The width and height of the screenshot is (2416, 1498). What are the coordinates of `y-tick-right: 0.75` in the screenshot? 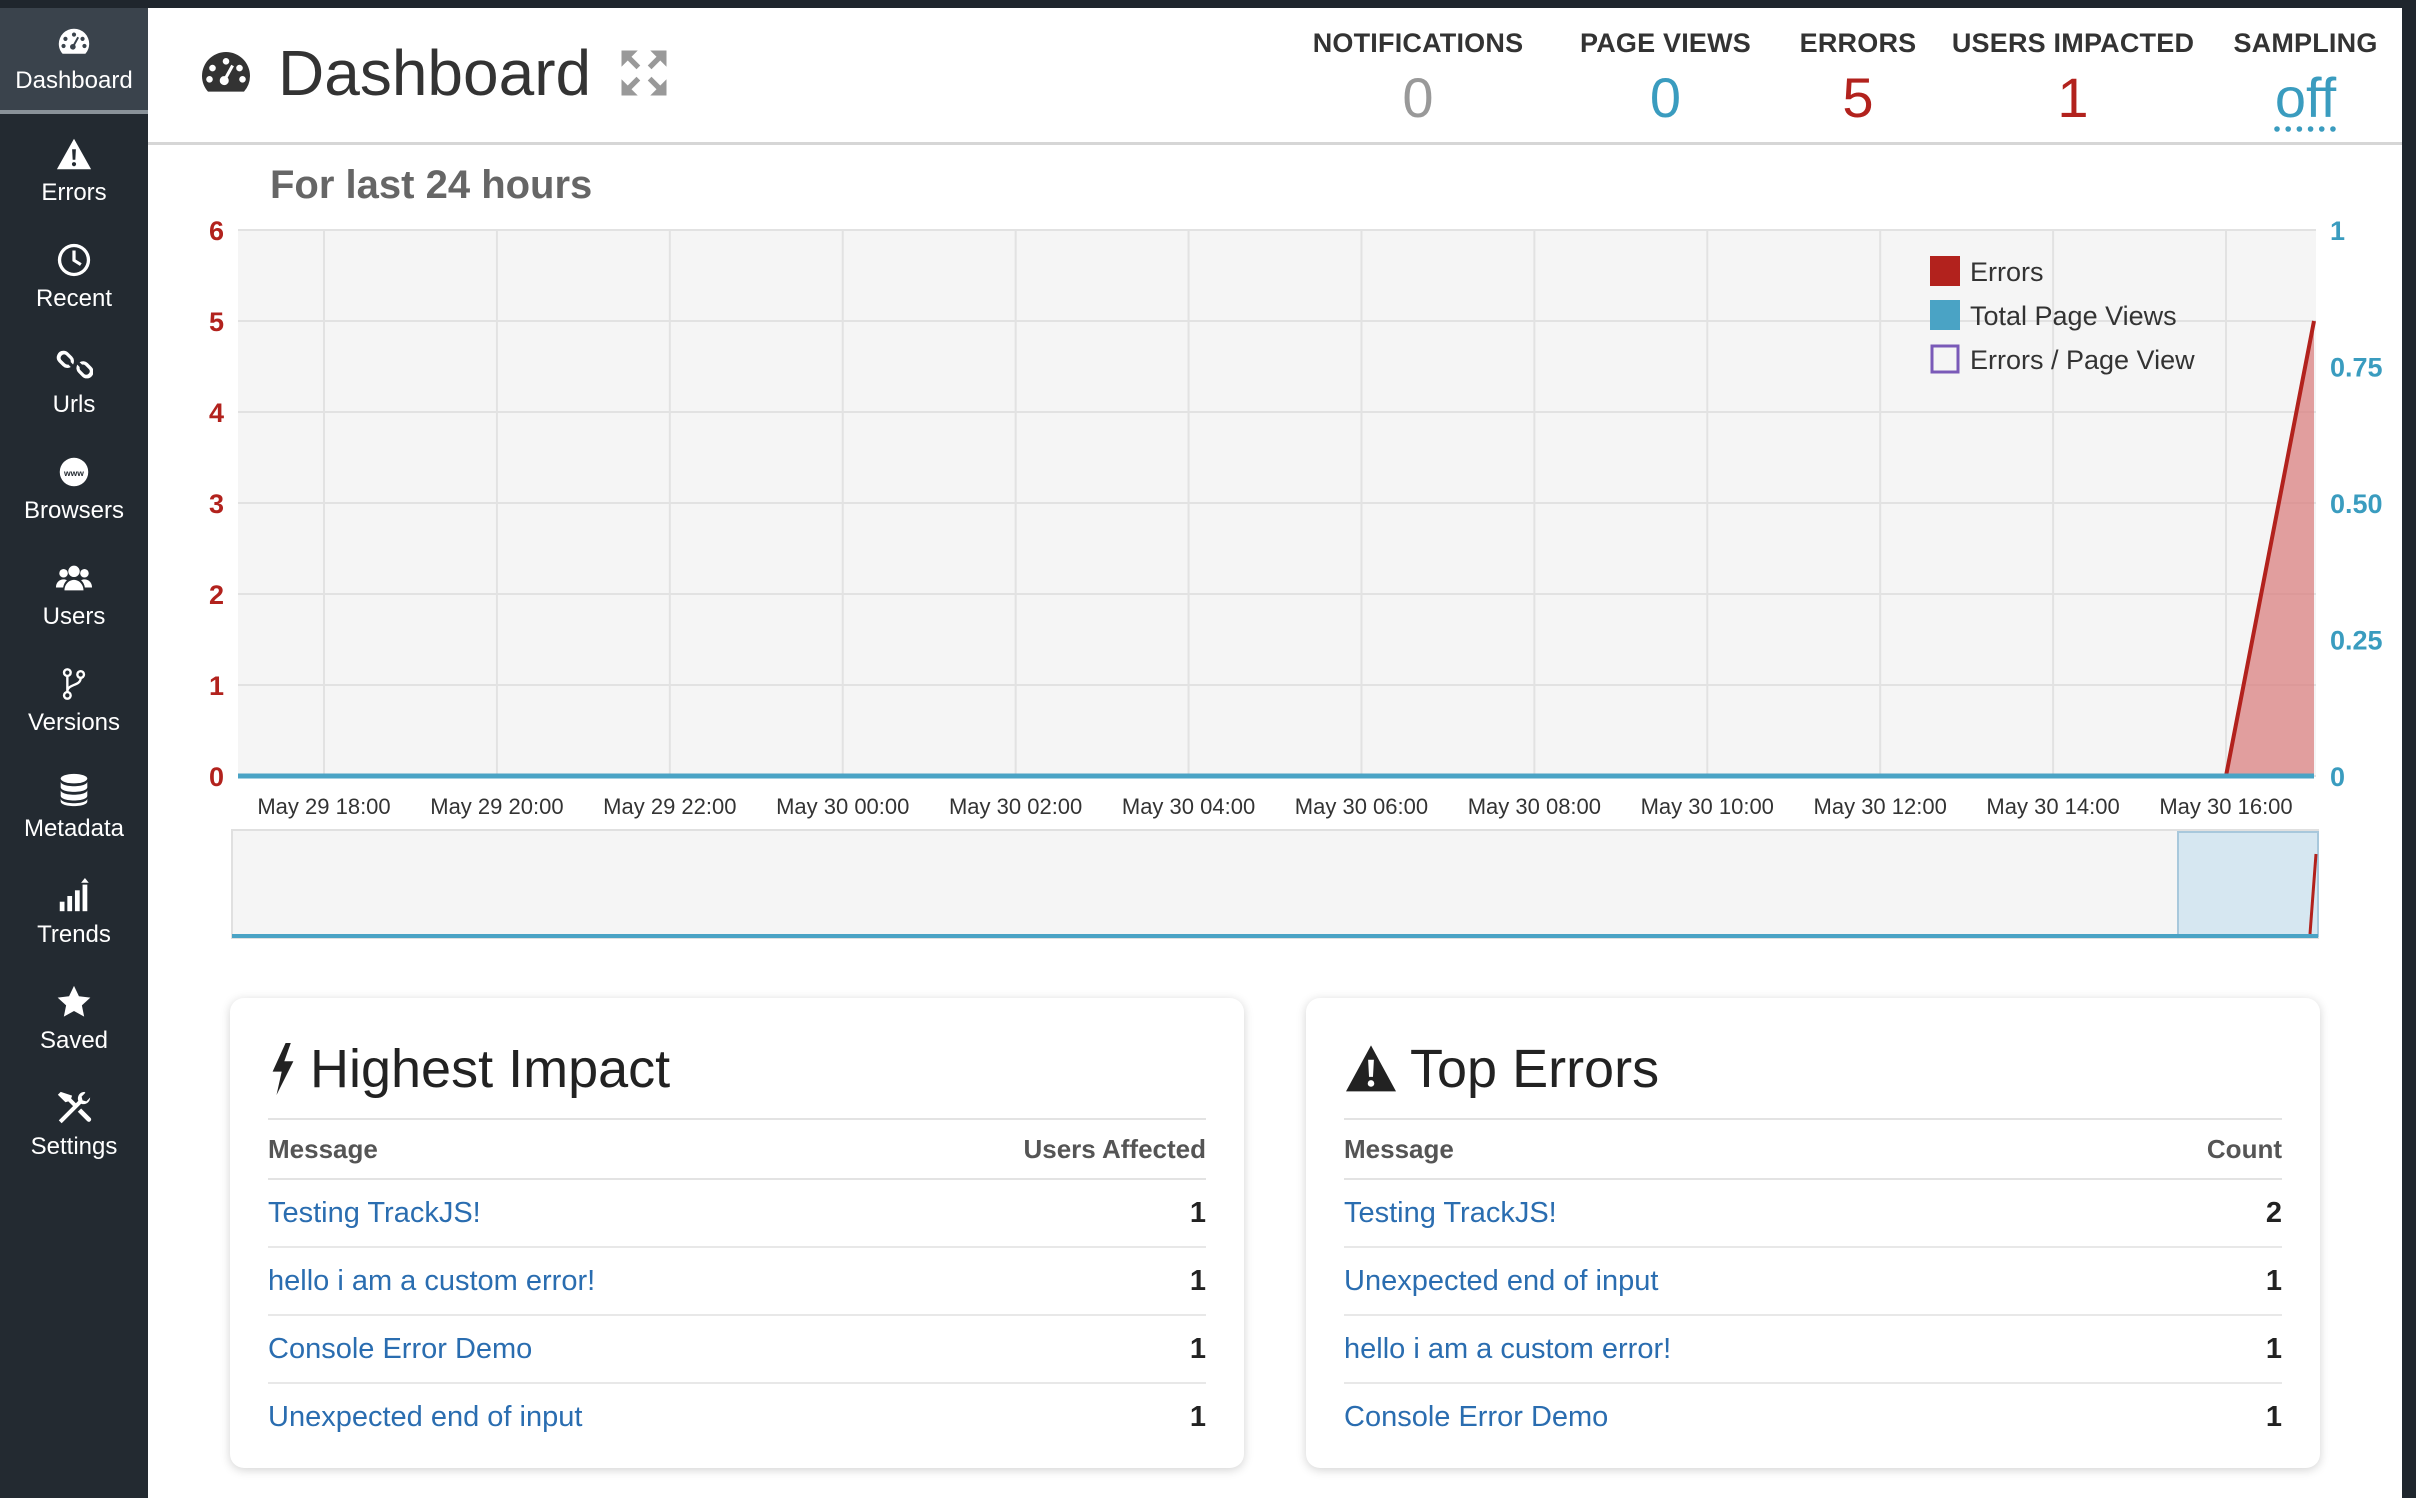 It's located at (2356, 368).